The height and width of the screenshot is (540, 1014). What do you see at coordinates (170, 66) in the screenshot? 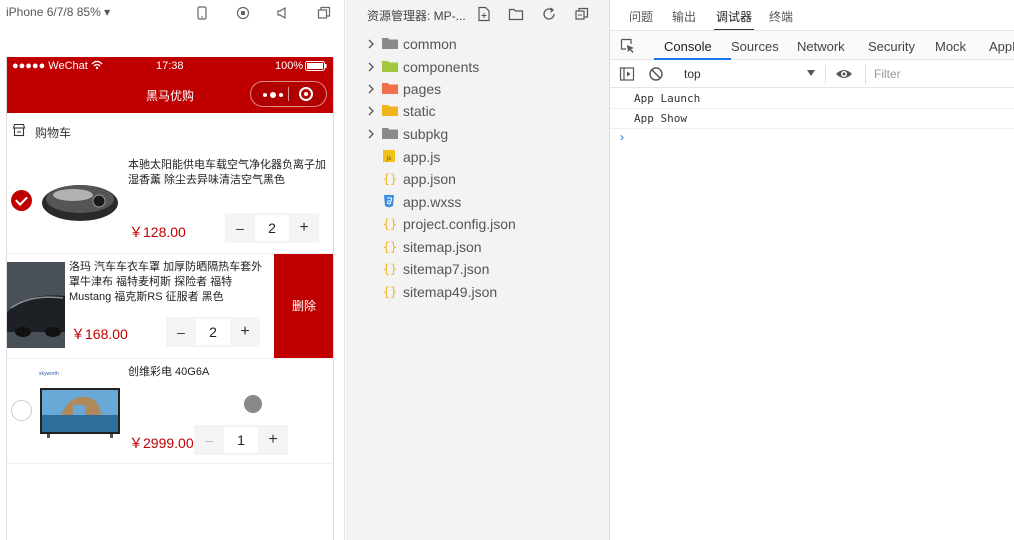
I see `clock: 17:38` at bounding box center [170, 66].